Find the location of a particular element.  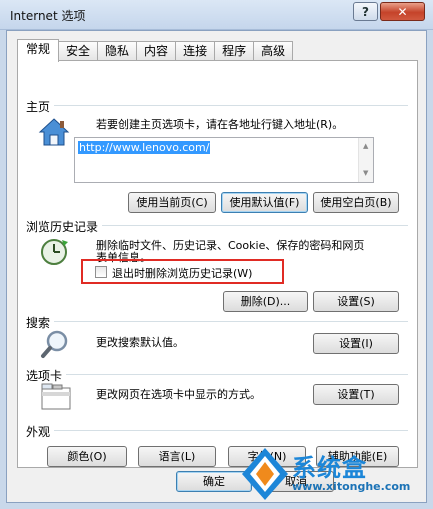

tabs-icon is located at coordinates (56, 396).